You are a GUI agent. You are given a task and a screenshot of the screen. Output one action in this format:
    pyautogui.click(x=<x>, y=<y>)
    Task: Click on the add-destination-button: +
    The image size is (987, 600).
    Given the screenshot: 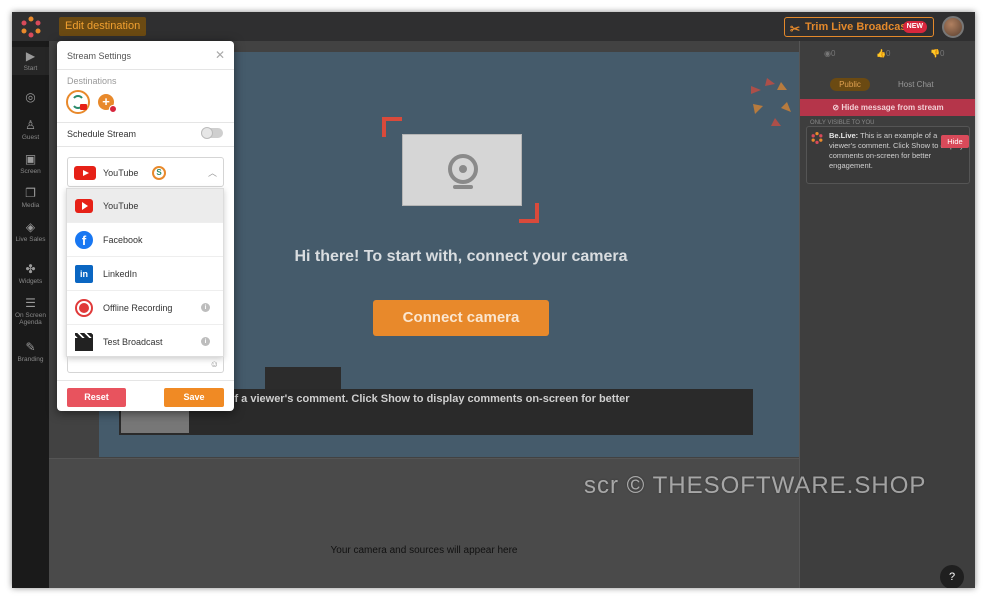 What is the action you would take?
    pyautogui.click(x=107, y=103)
    